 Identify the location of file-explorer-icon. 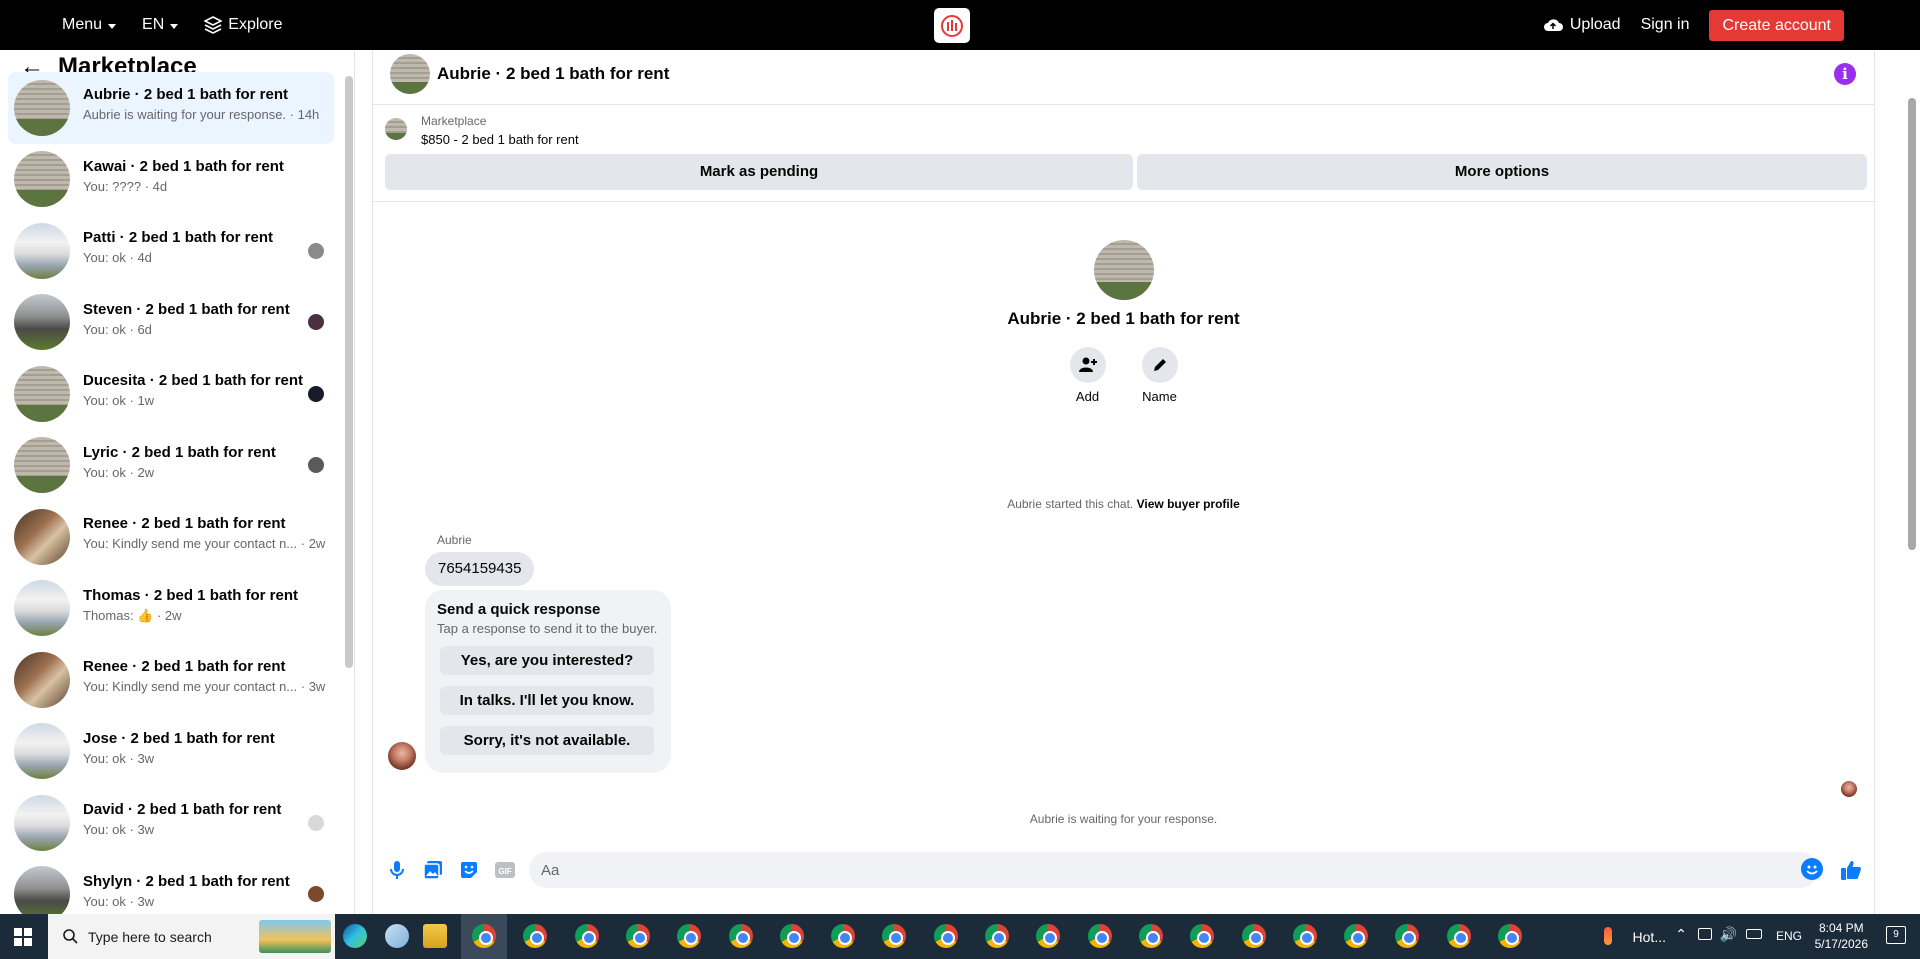
(435, 936).